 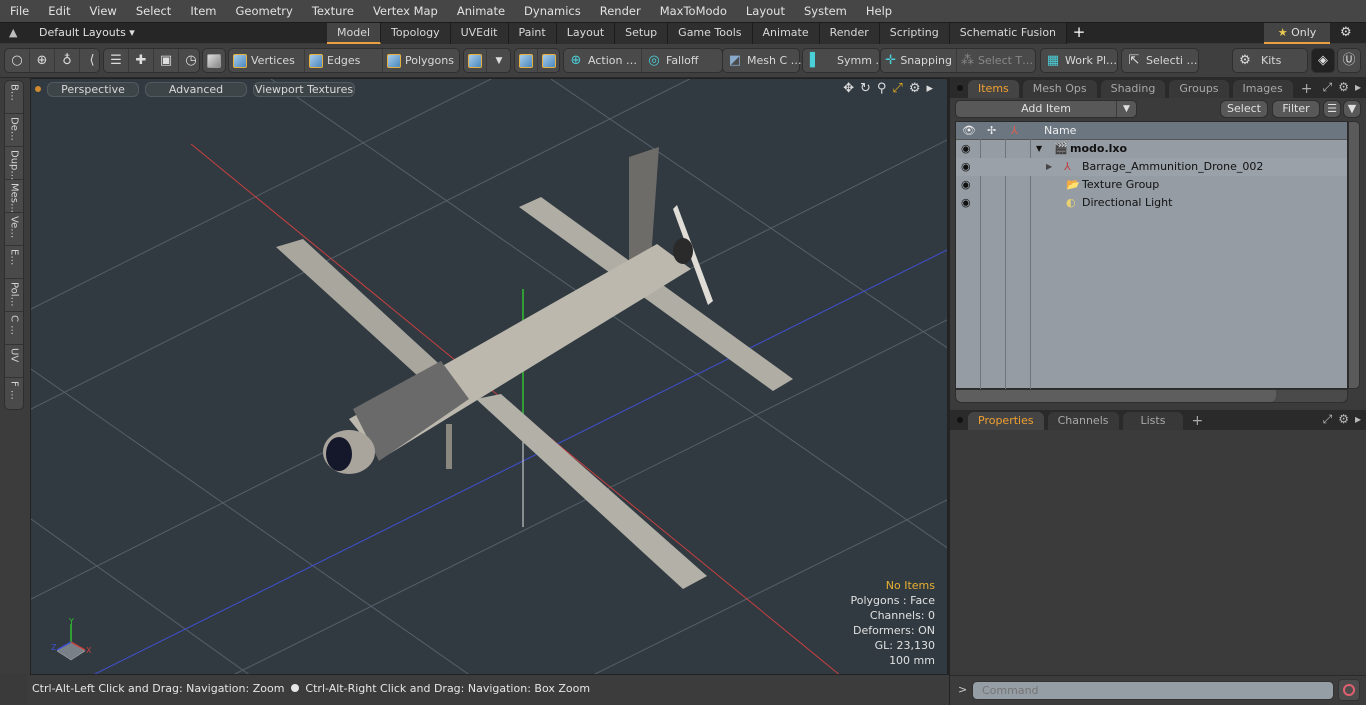 I want to click on record-macro-button, so click(x=1349, y=690).